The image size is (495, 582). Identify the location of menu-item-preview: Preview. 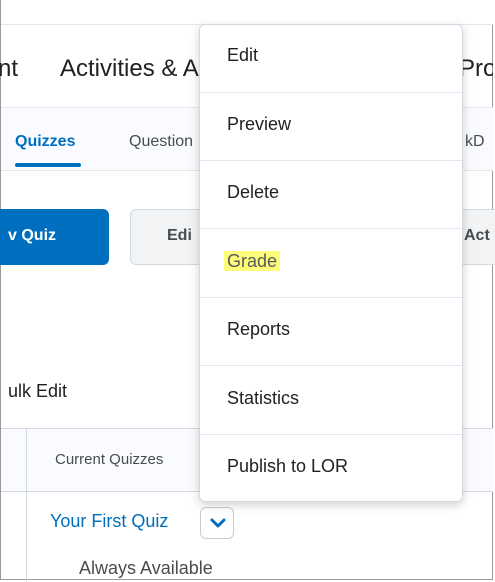
(331, 127).